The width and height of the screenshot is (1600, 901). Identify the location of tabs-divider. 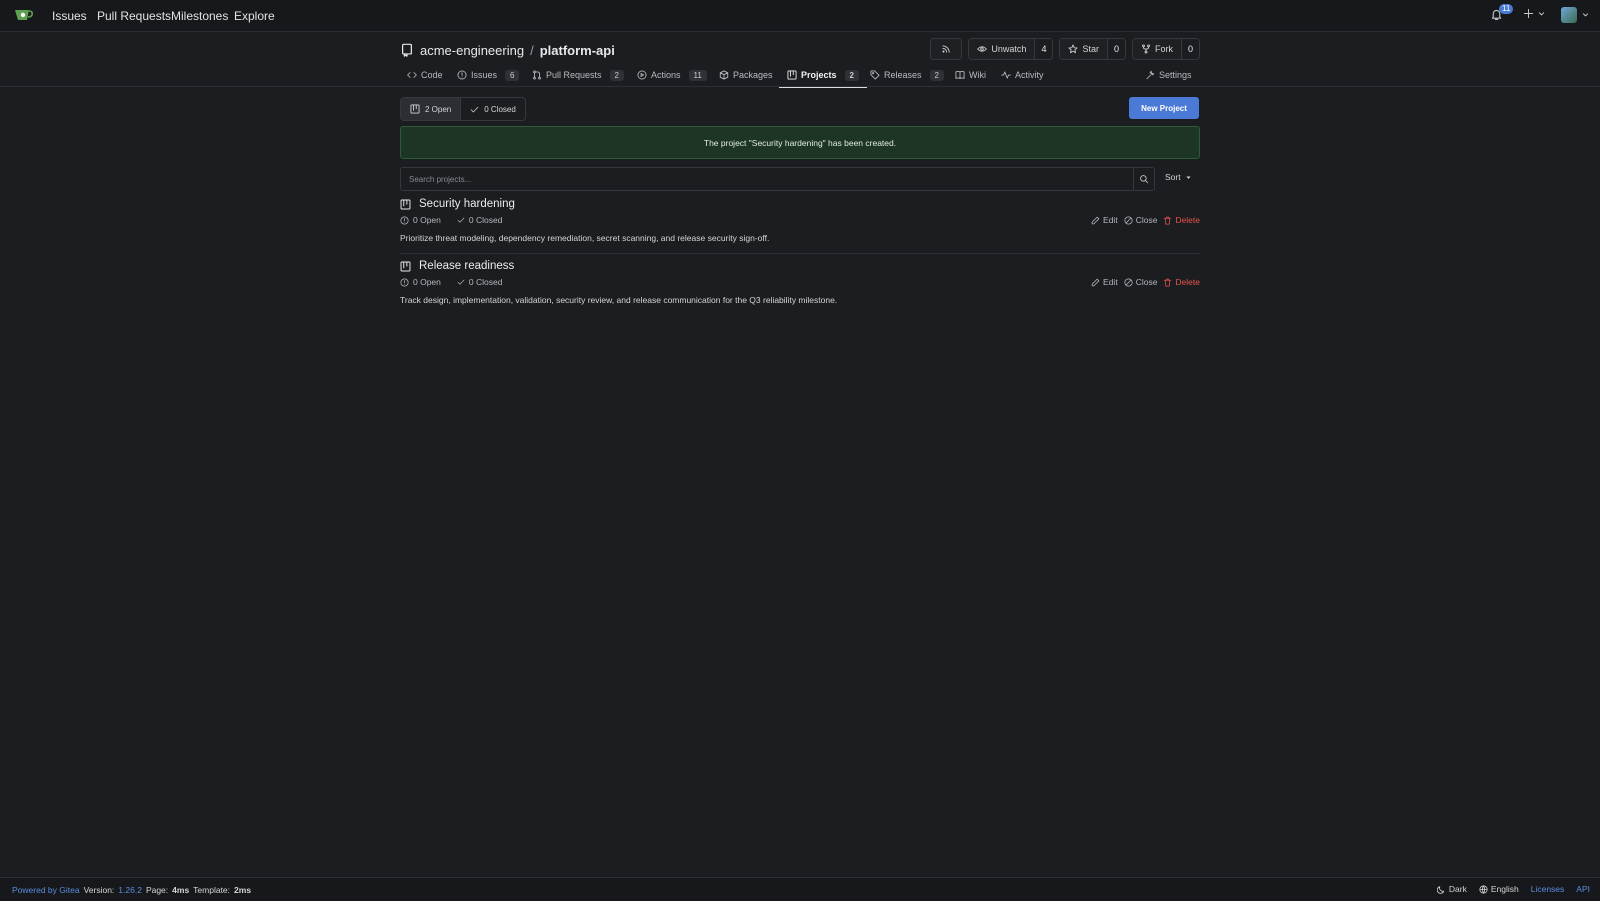
(800, 86).